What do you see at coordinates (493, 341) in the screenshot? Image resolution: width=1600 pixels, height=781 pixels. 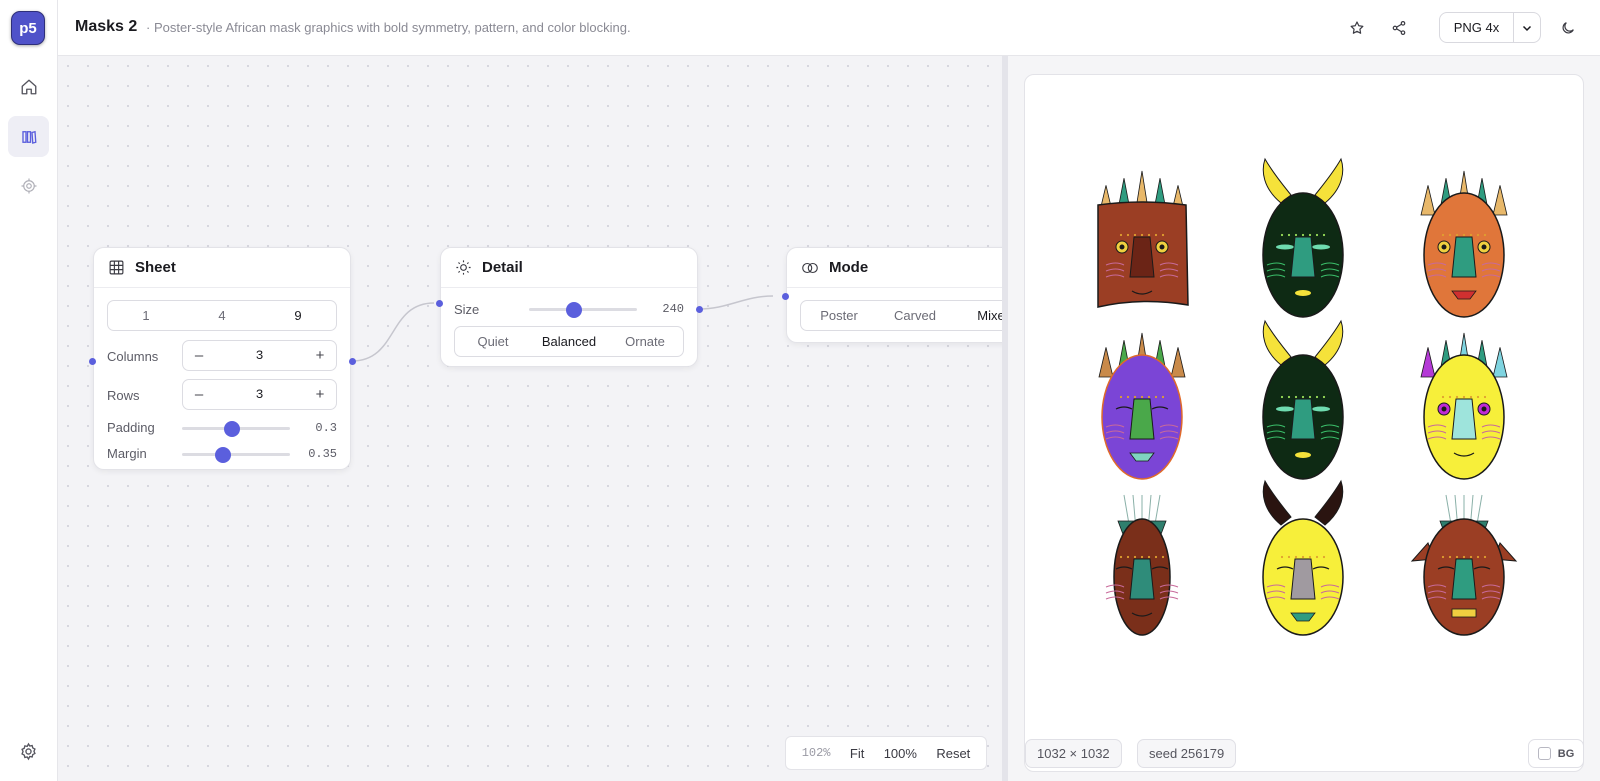 I see `level-quiet: Quiet` at bounding box center [493, 341].